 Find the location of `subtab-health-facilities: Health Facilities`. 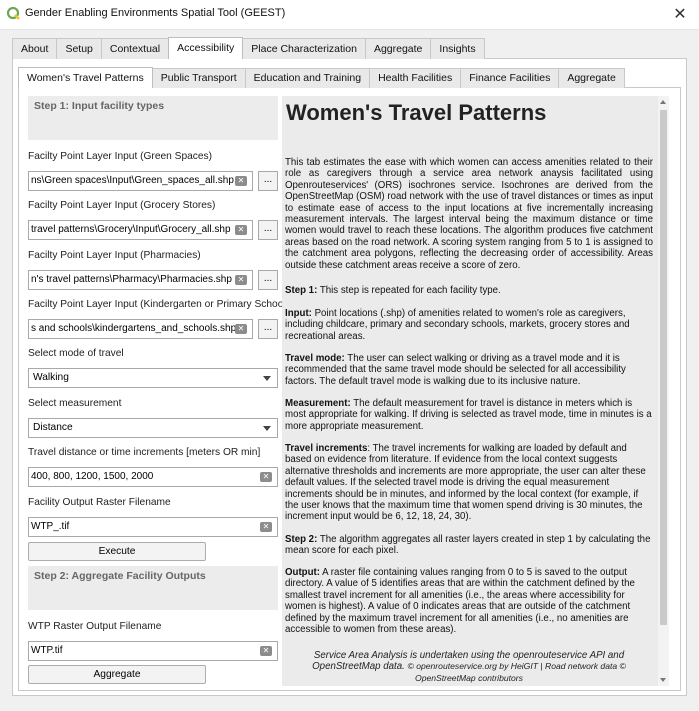

subtab-health-facilities: Health Facilities is located at coordinates (415, 78).